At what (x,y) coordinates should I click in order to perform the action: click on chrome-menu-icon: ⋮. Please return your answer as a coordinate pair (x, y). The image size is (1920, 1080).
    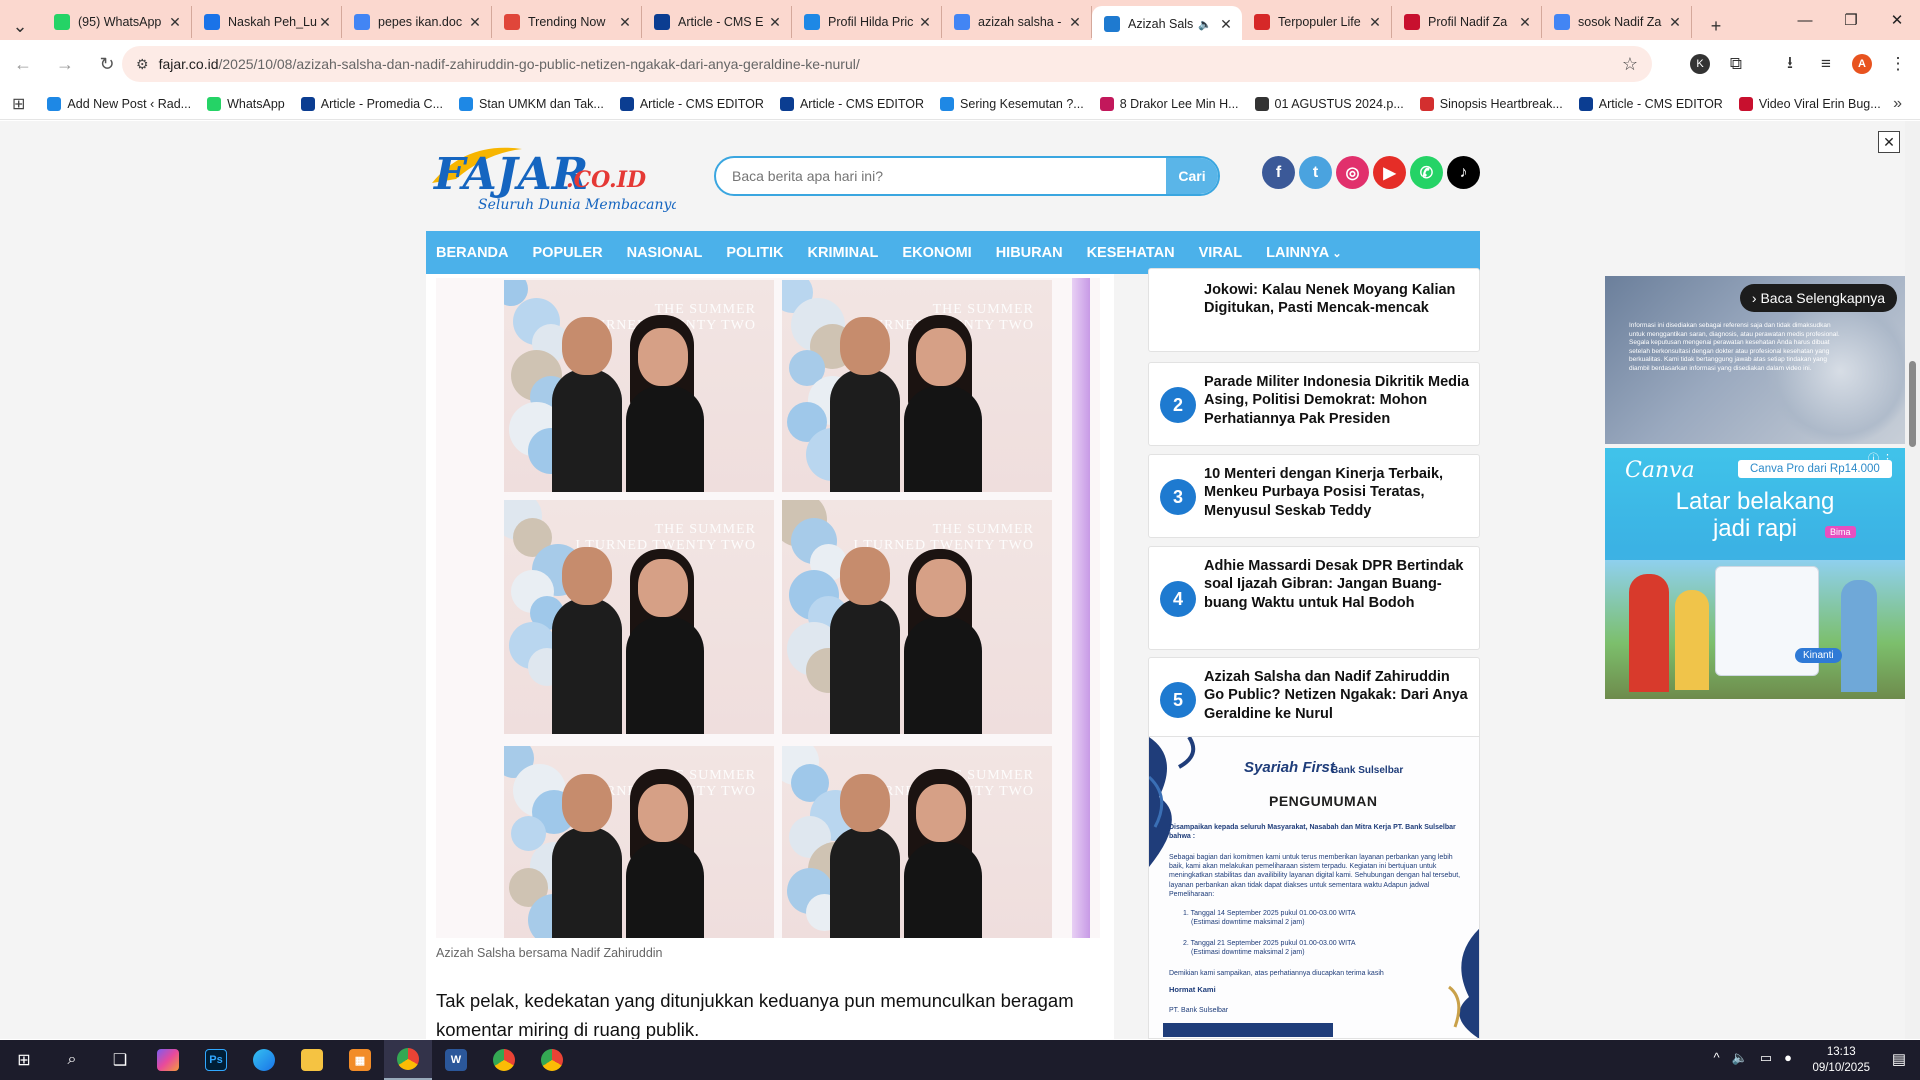
    Looking at the image, I should click on (1898, 64).